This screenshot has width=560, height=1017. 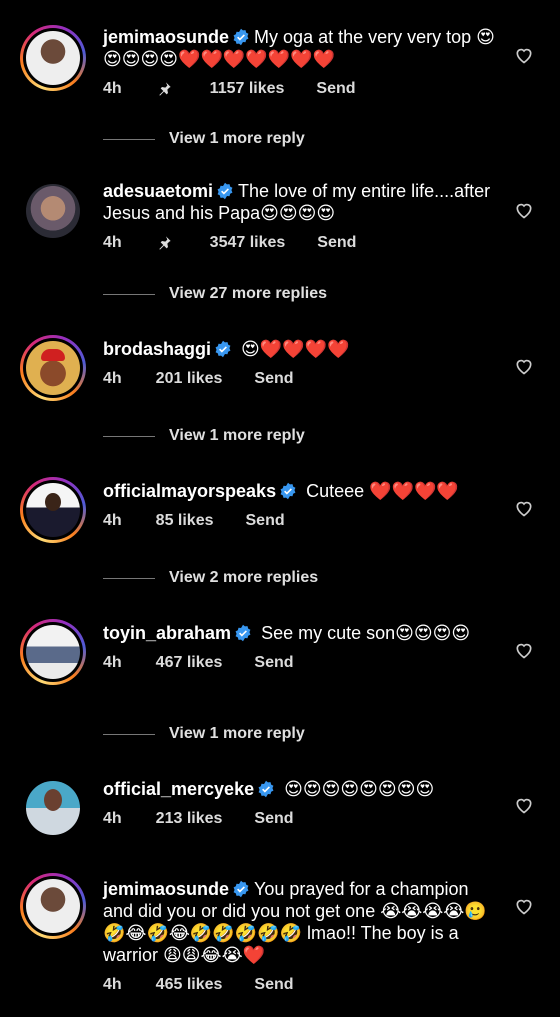 I want to click on comment-likes: 213 likes, so click(x=189, y=819).